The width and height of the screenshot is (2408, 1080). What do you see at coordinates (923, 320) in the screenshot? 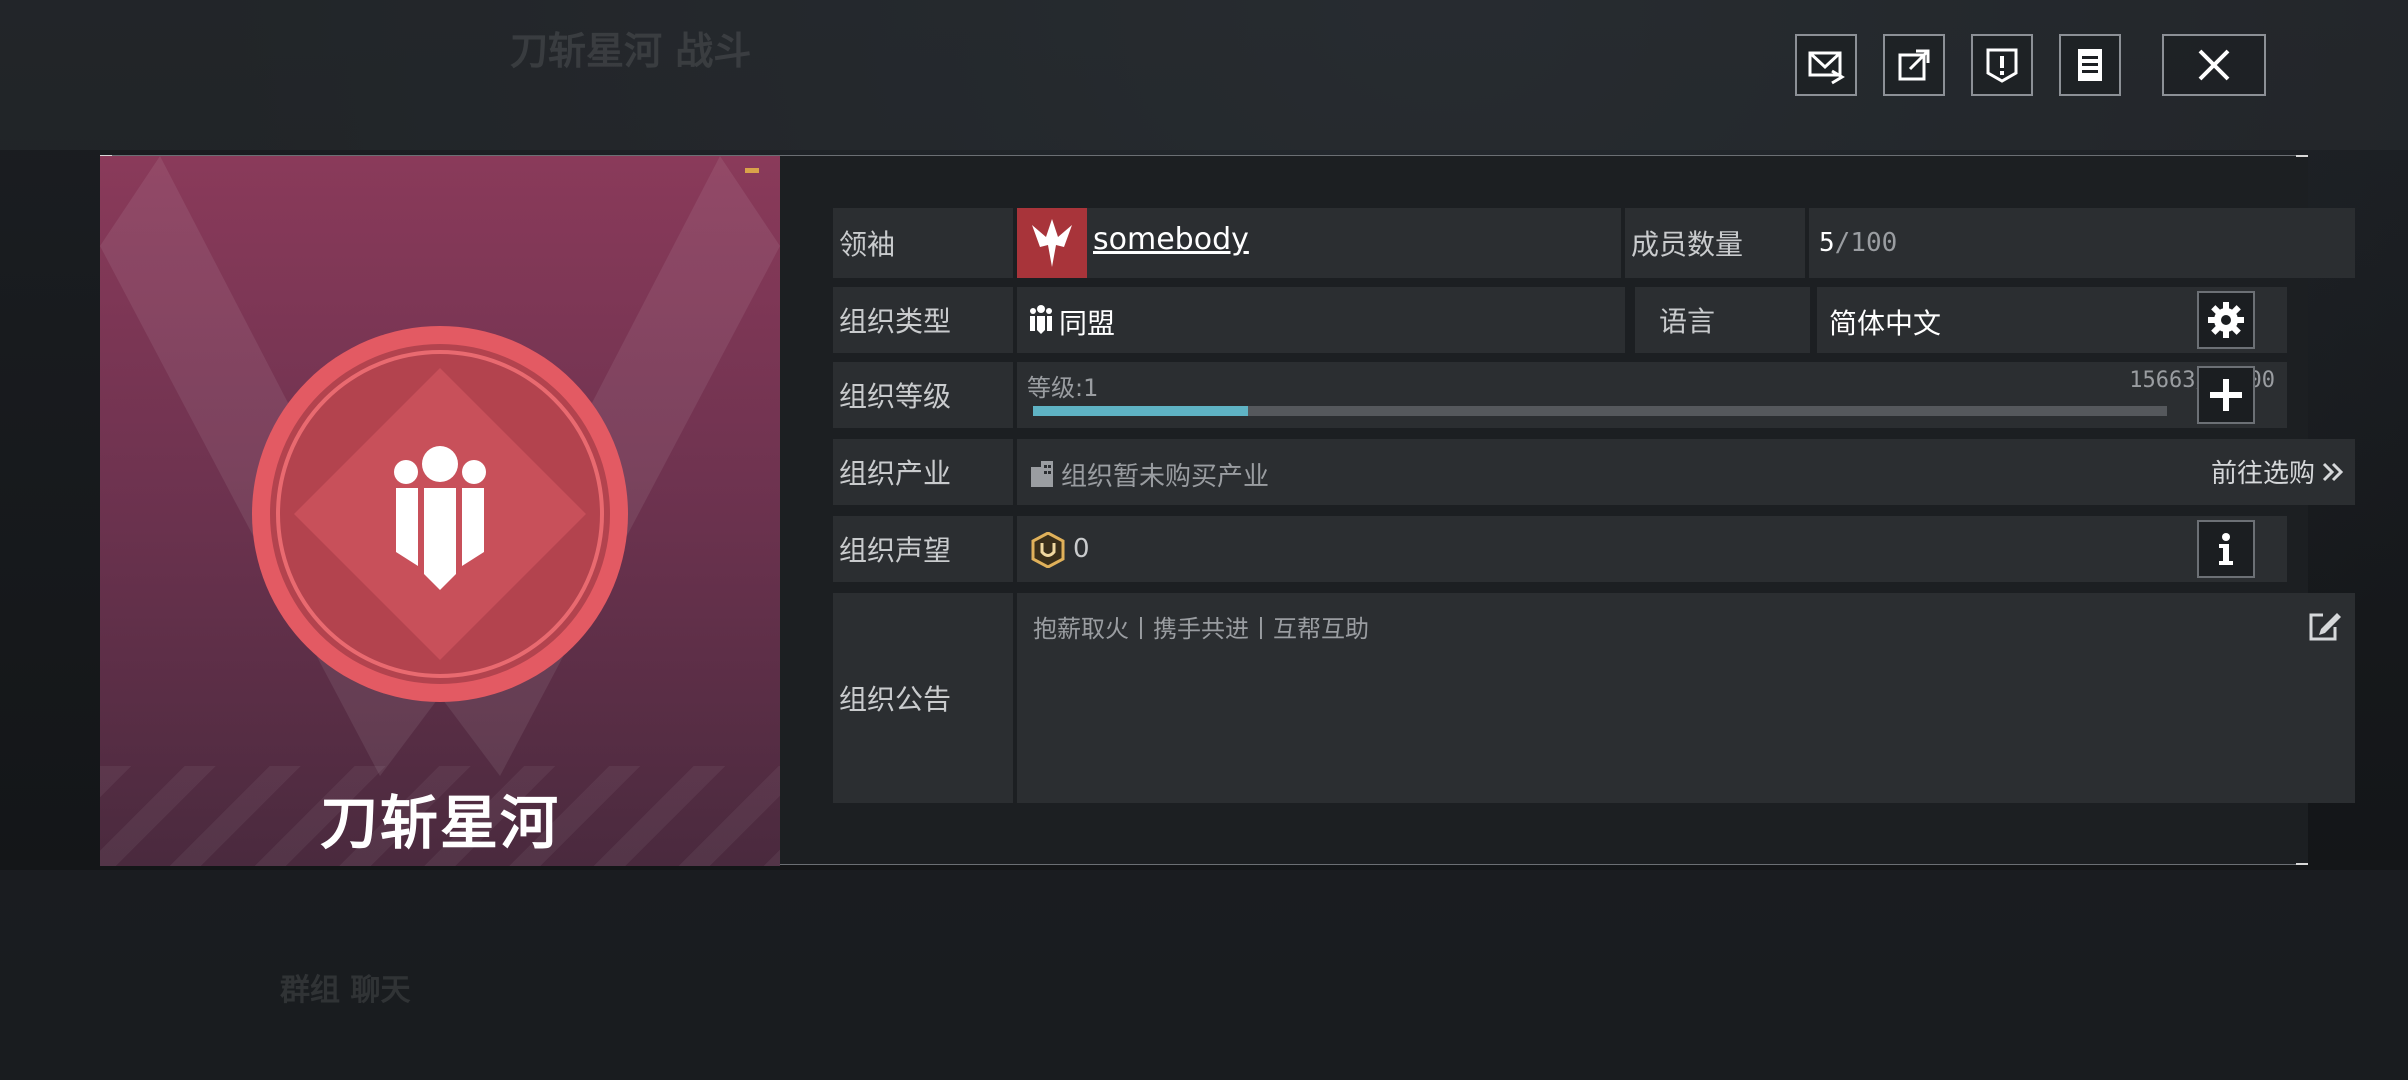
I see `org-type-label: 组织类型` at bounding box center [923, 320].